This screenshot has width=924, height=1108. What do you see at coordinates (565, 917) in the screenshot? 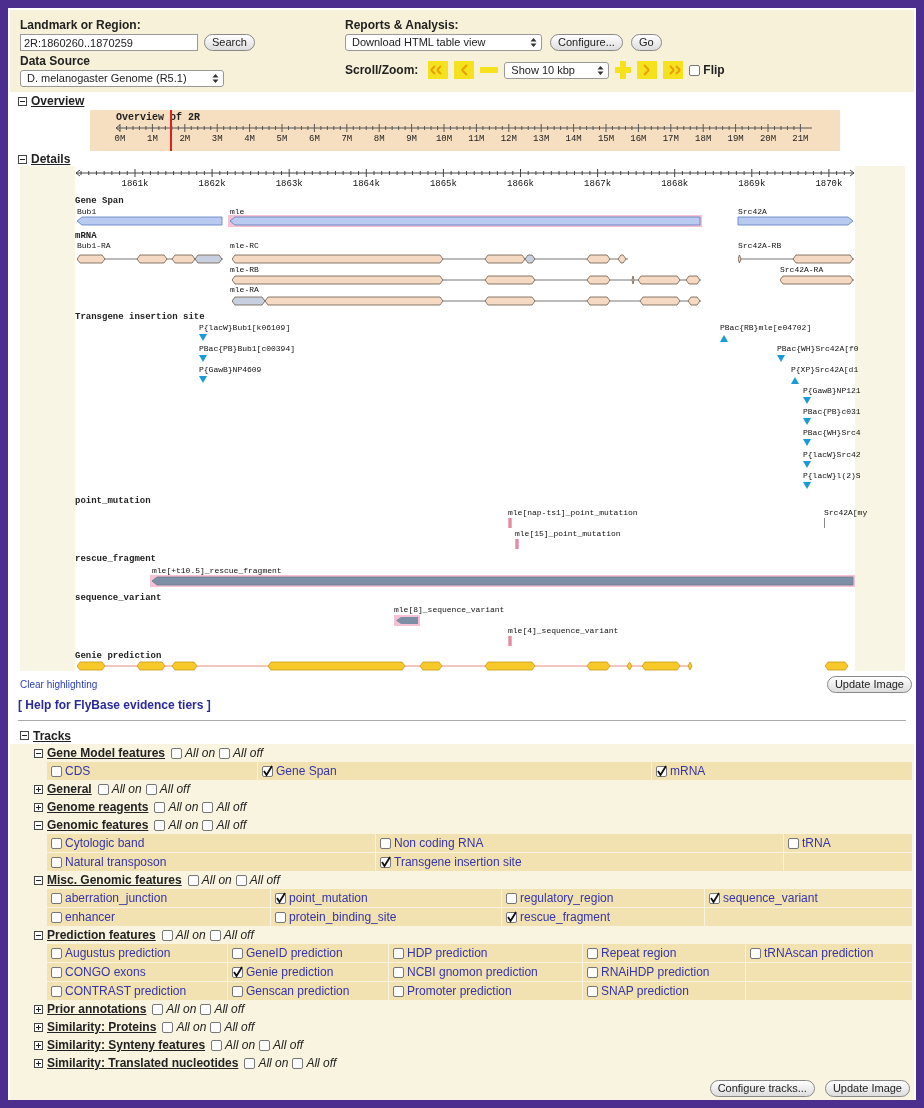
I see `track-option-label: rescue_fragment` at bounding box center [565, 917].